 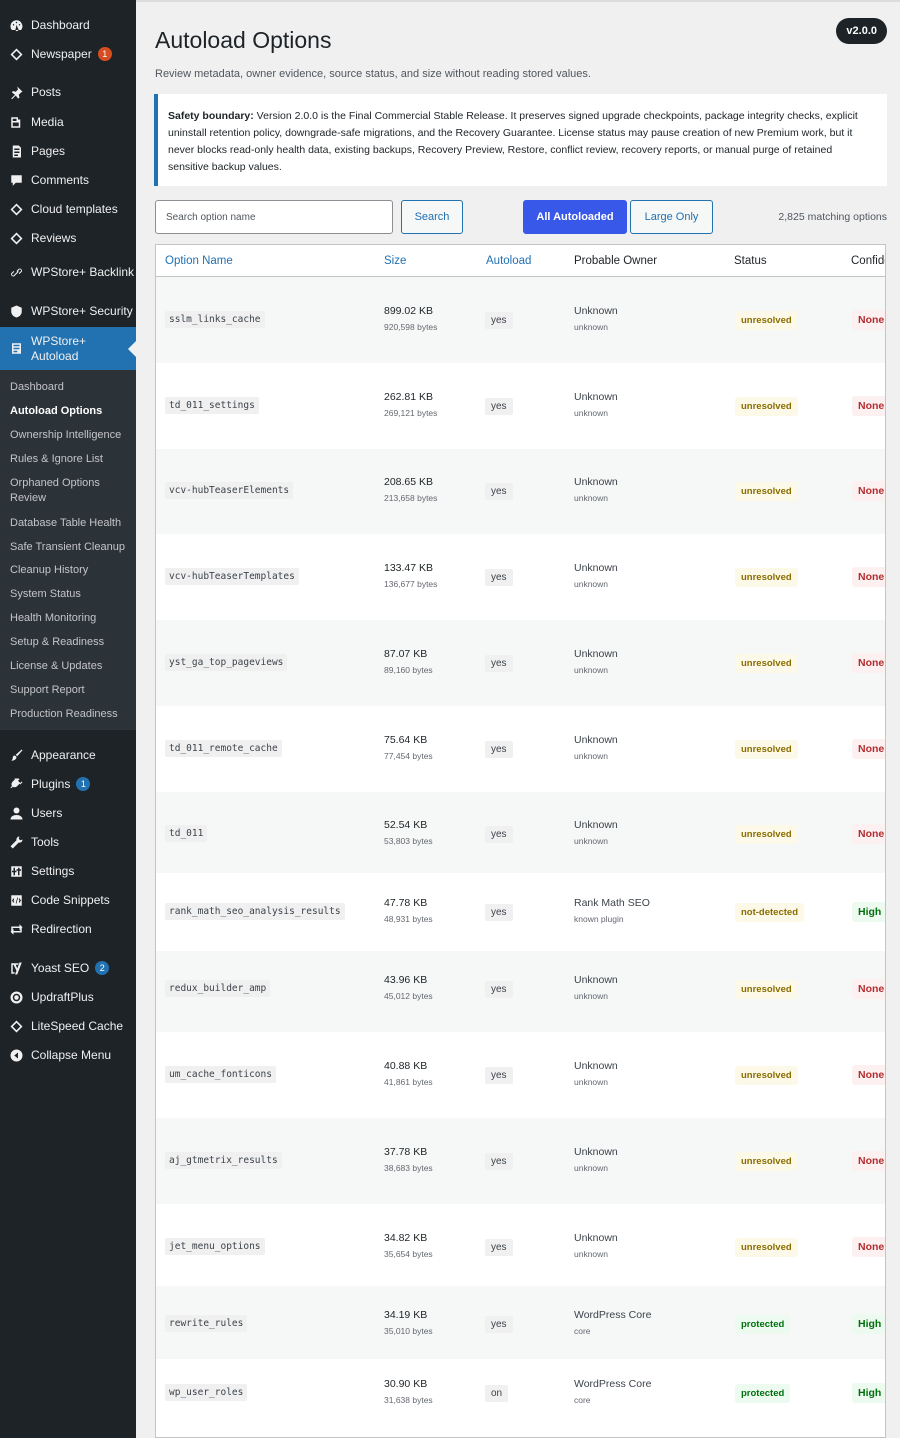 What do you see at coordinates (71, 435) in the screenshot?
I see `submenu-item-ownership-intelligence: Ownership Intelligence` at bounding box center [71, 435].